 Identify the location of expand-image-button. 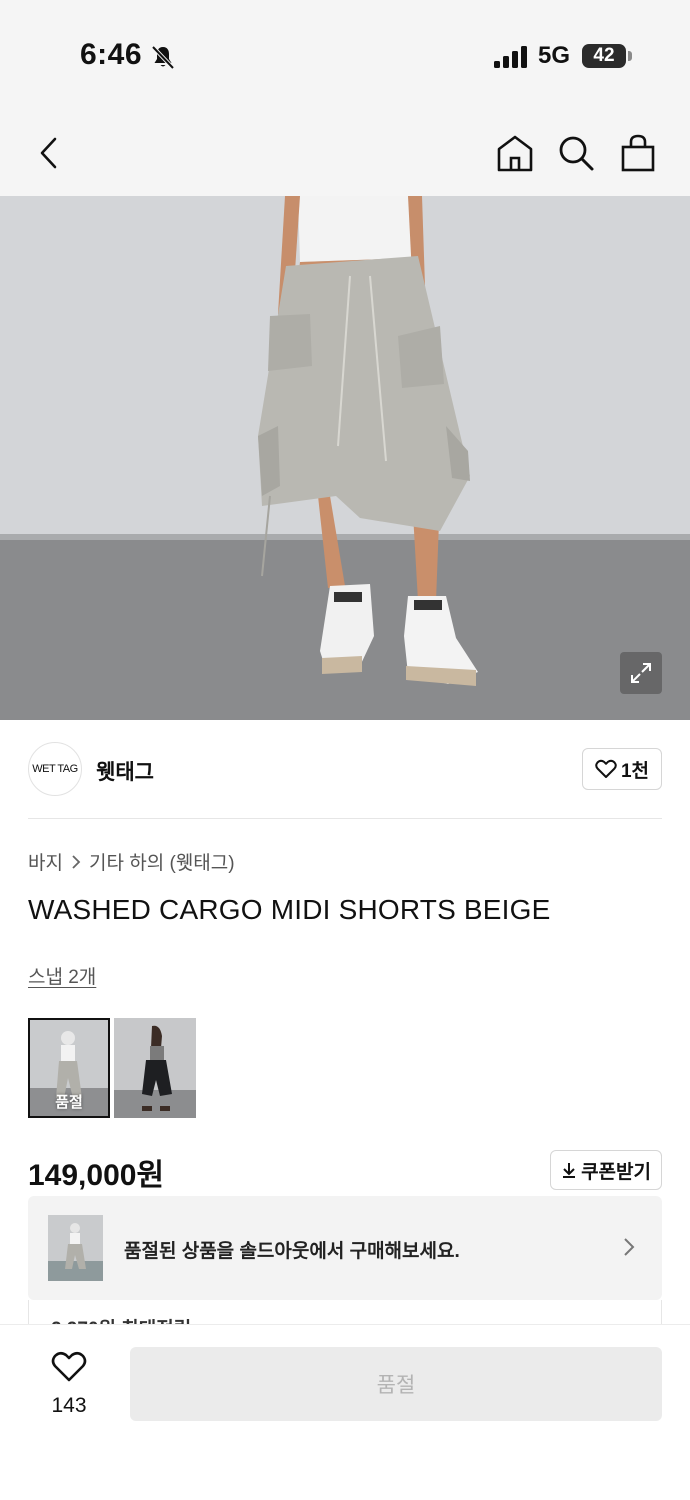
(641, 673).